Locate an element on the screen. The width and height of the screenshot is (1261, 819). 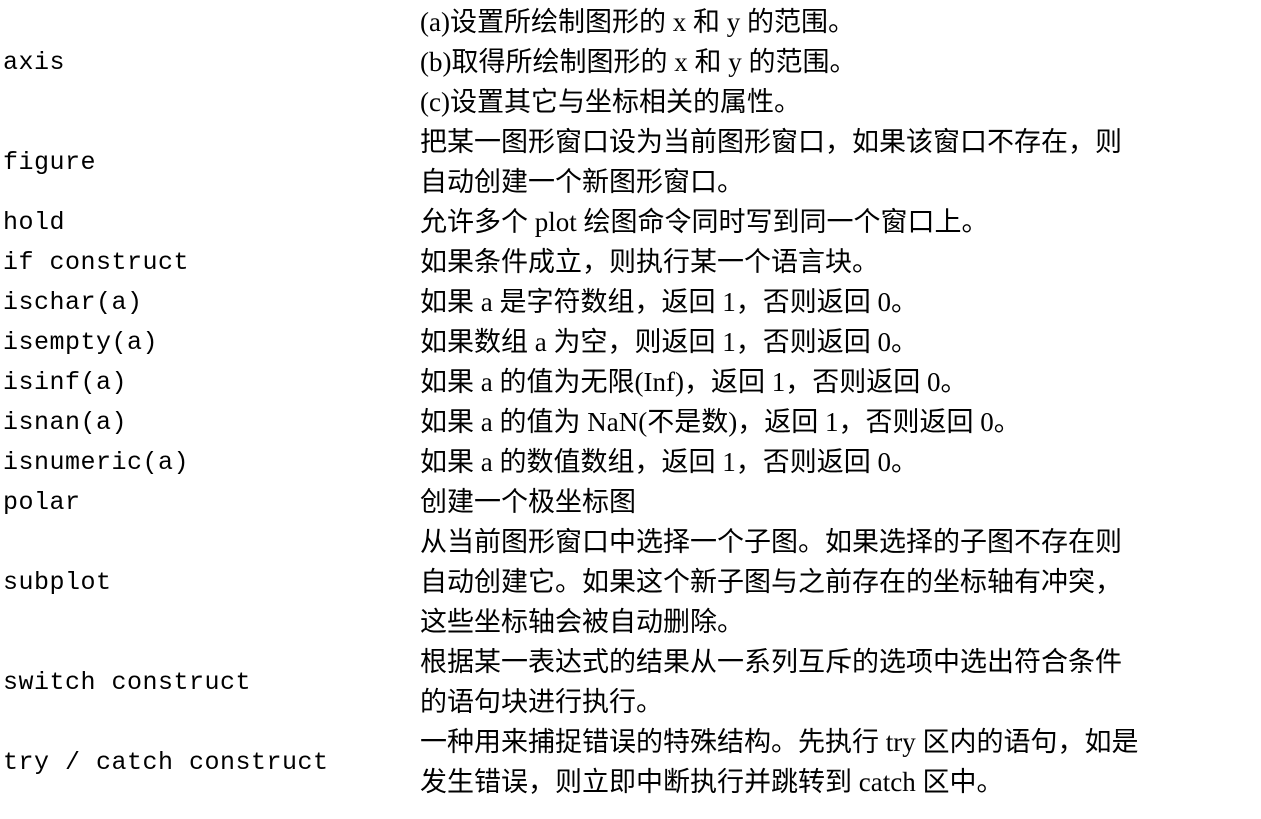
description-line: (a)设置所绘制图形的 x 和 y 的范围。 is located at coordinates (637, 22).